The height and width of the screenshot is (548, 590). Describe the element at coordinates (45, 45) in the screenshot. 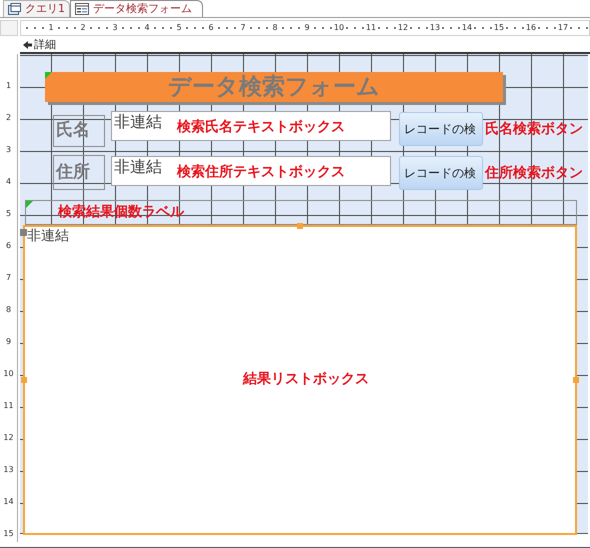

I see `section-header: 詳細` at that location.